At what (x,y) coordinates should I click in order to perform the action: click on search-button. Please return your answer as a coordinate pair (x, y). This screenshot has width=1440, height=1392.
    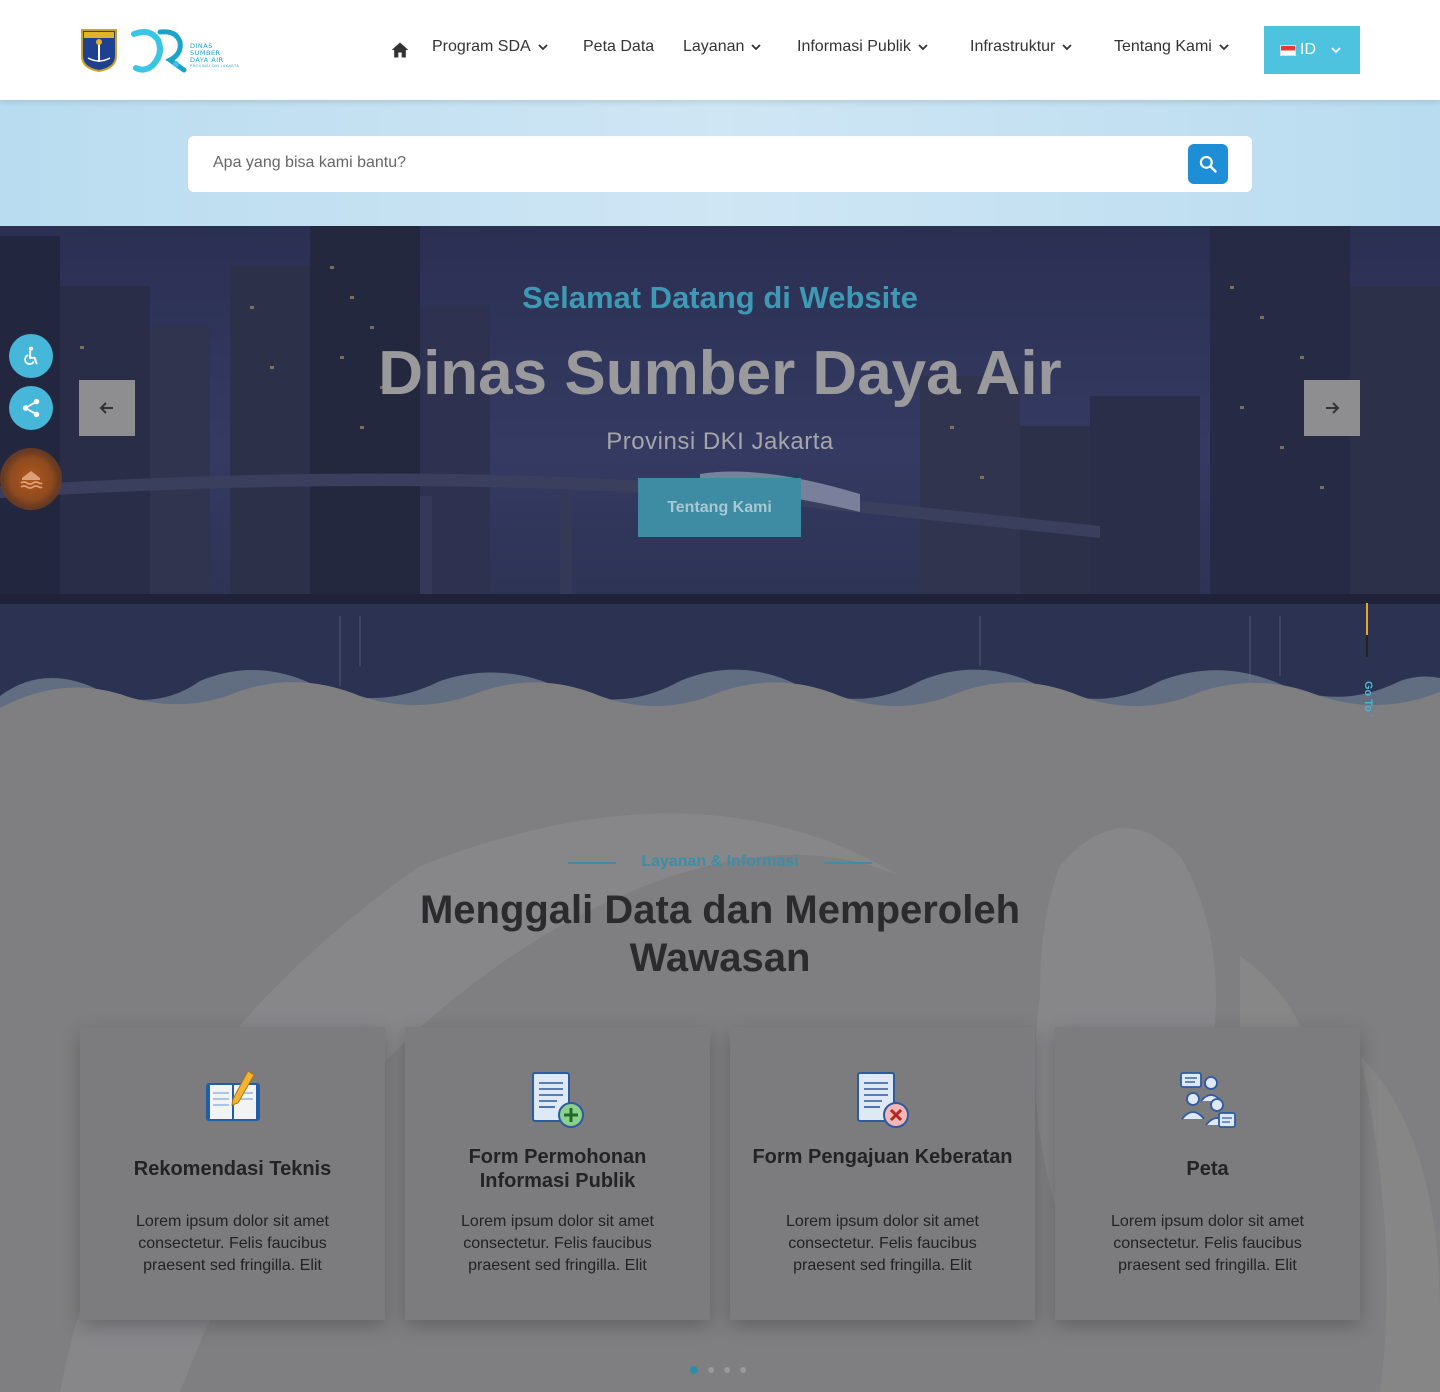
    Looking at the image, I should click on (1208, 164).